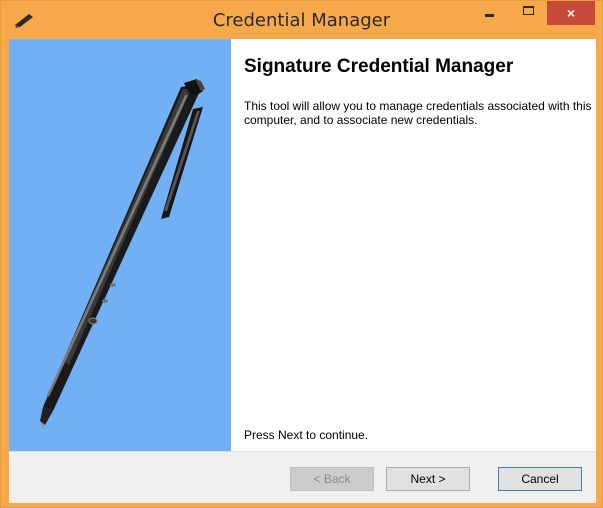  What do you see at coordinates (489, 15) in the screenshot?
I see `minimize-icon` at bounding box center [489, 15].